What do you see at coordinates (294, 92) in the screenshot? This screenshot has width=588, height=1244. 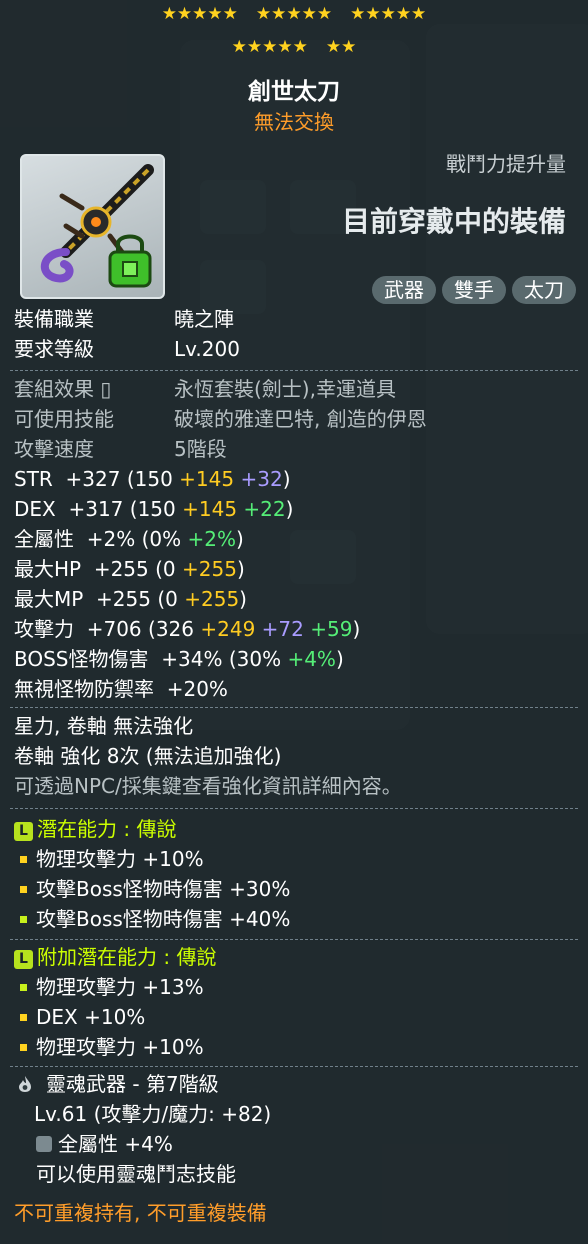 I see `item-name: 創世太刀` at bounding box center [294, 92].